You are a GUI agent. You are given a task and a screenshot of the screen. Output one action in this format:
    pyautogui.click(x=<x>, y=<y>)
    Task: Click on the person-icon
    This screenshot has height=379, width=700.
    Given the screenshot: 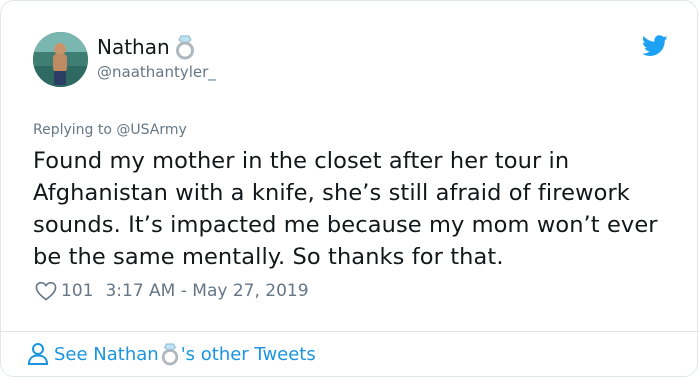 What is the action you would take?
    pyautogui.click(x=38, y=354)
    